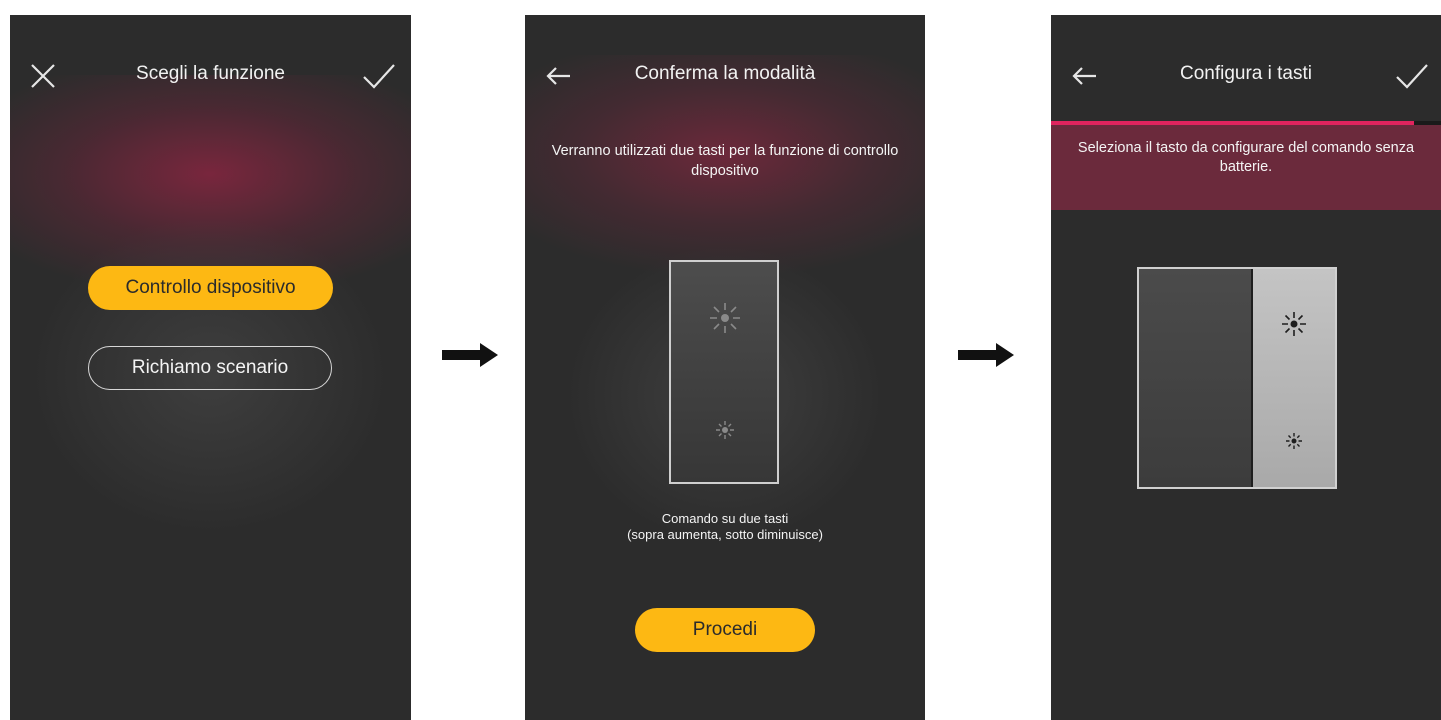 Image resolution: width=1441 pixels, height=720 pixels. I want to click on richiamo-scenario-button: Richiamo scenario, so click(210, 368).